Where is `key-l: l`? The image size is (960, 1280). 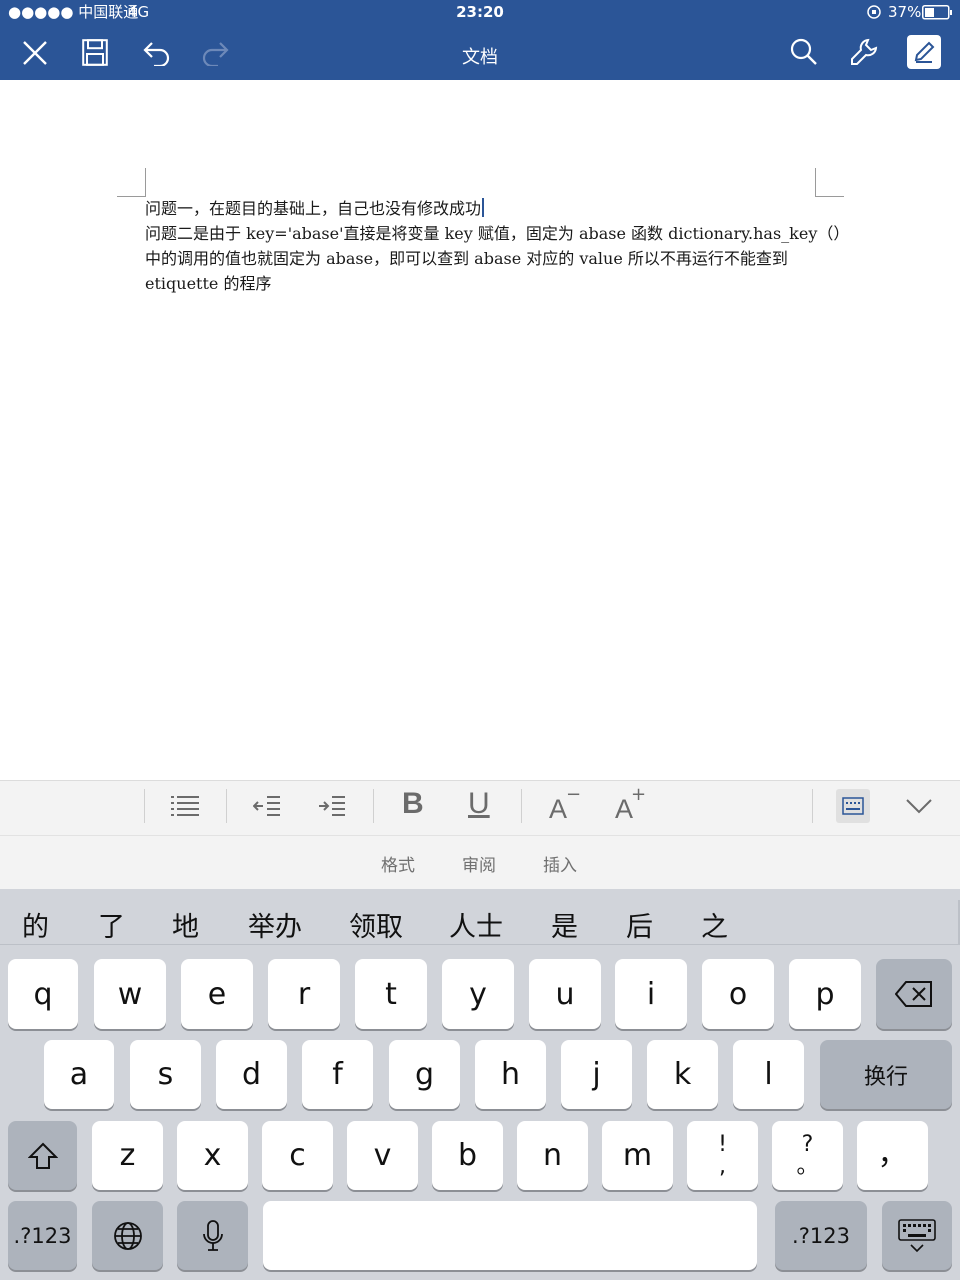
key-l: l is located at coordinates (768, 1074).